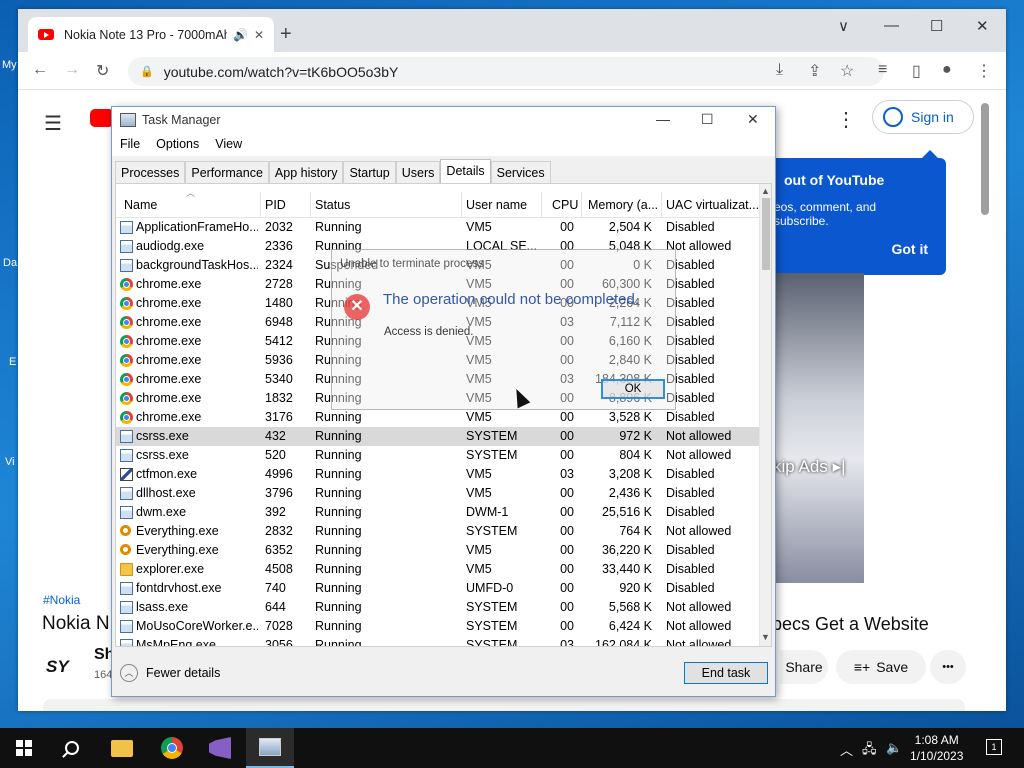 This screenshot has height=768, width=1024. I want to click on address-bar: 🔒 youtube.com/watch?v=tK6bOO5o3bY, so click(506, 71).